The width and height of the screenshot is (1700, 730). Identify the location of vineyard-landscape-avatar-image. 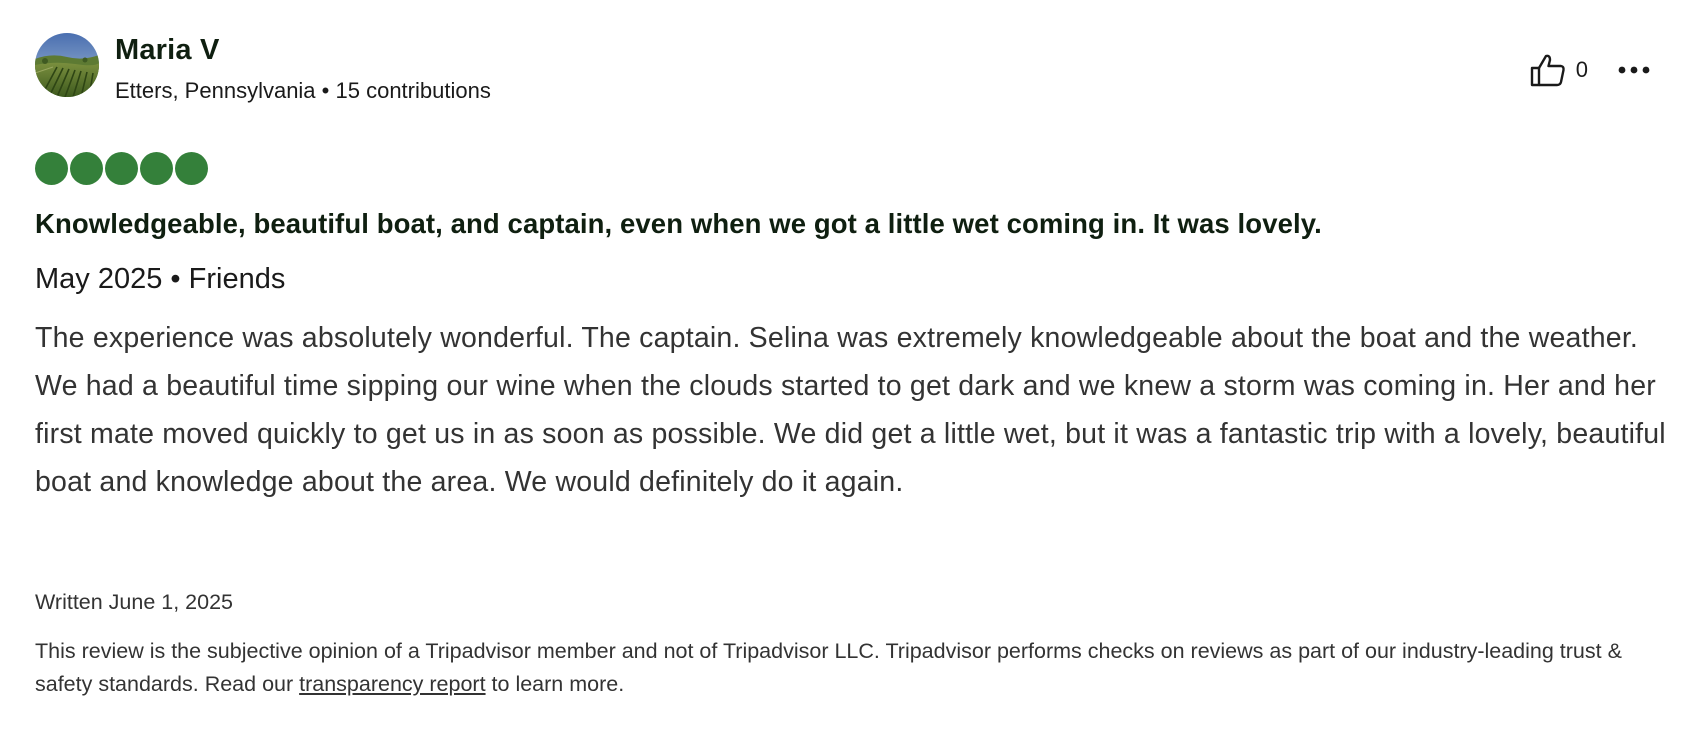
(67, 65).